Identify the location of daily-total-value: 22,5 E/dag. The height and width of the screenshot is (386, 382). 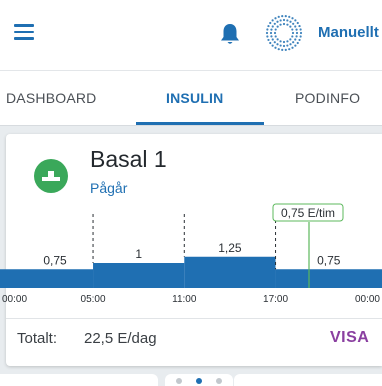
(120, 338).